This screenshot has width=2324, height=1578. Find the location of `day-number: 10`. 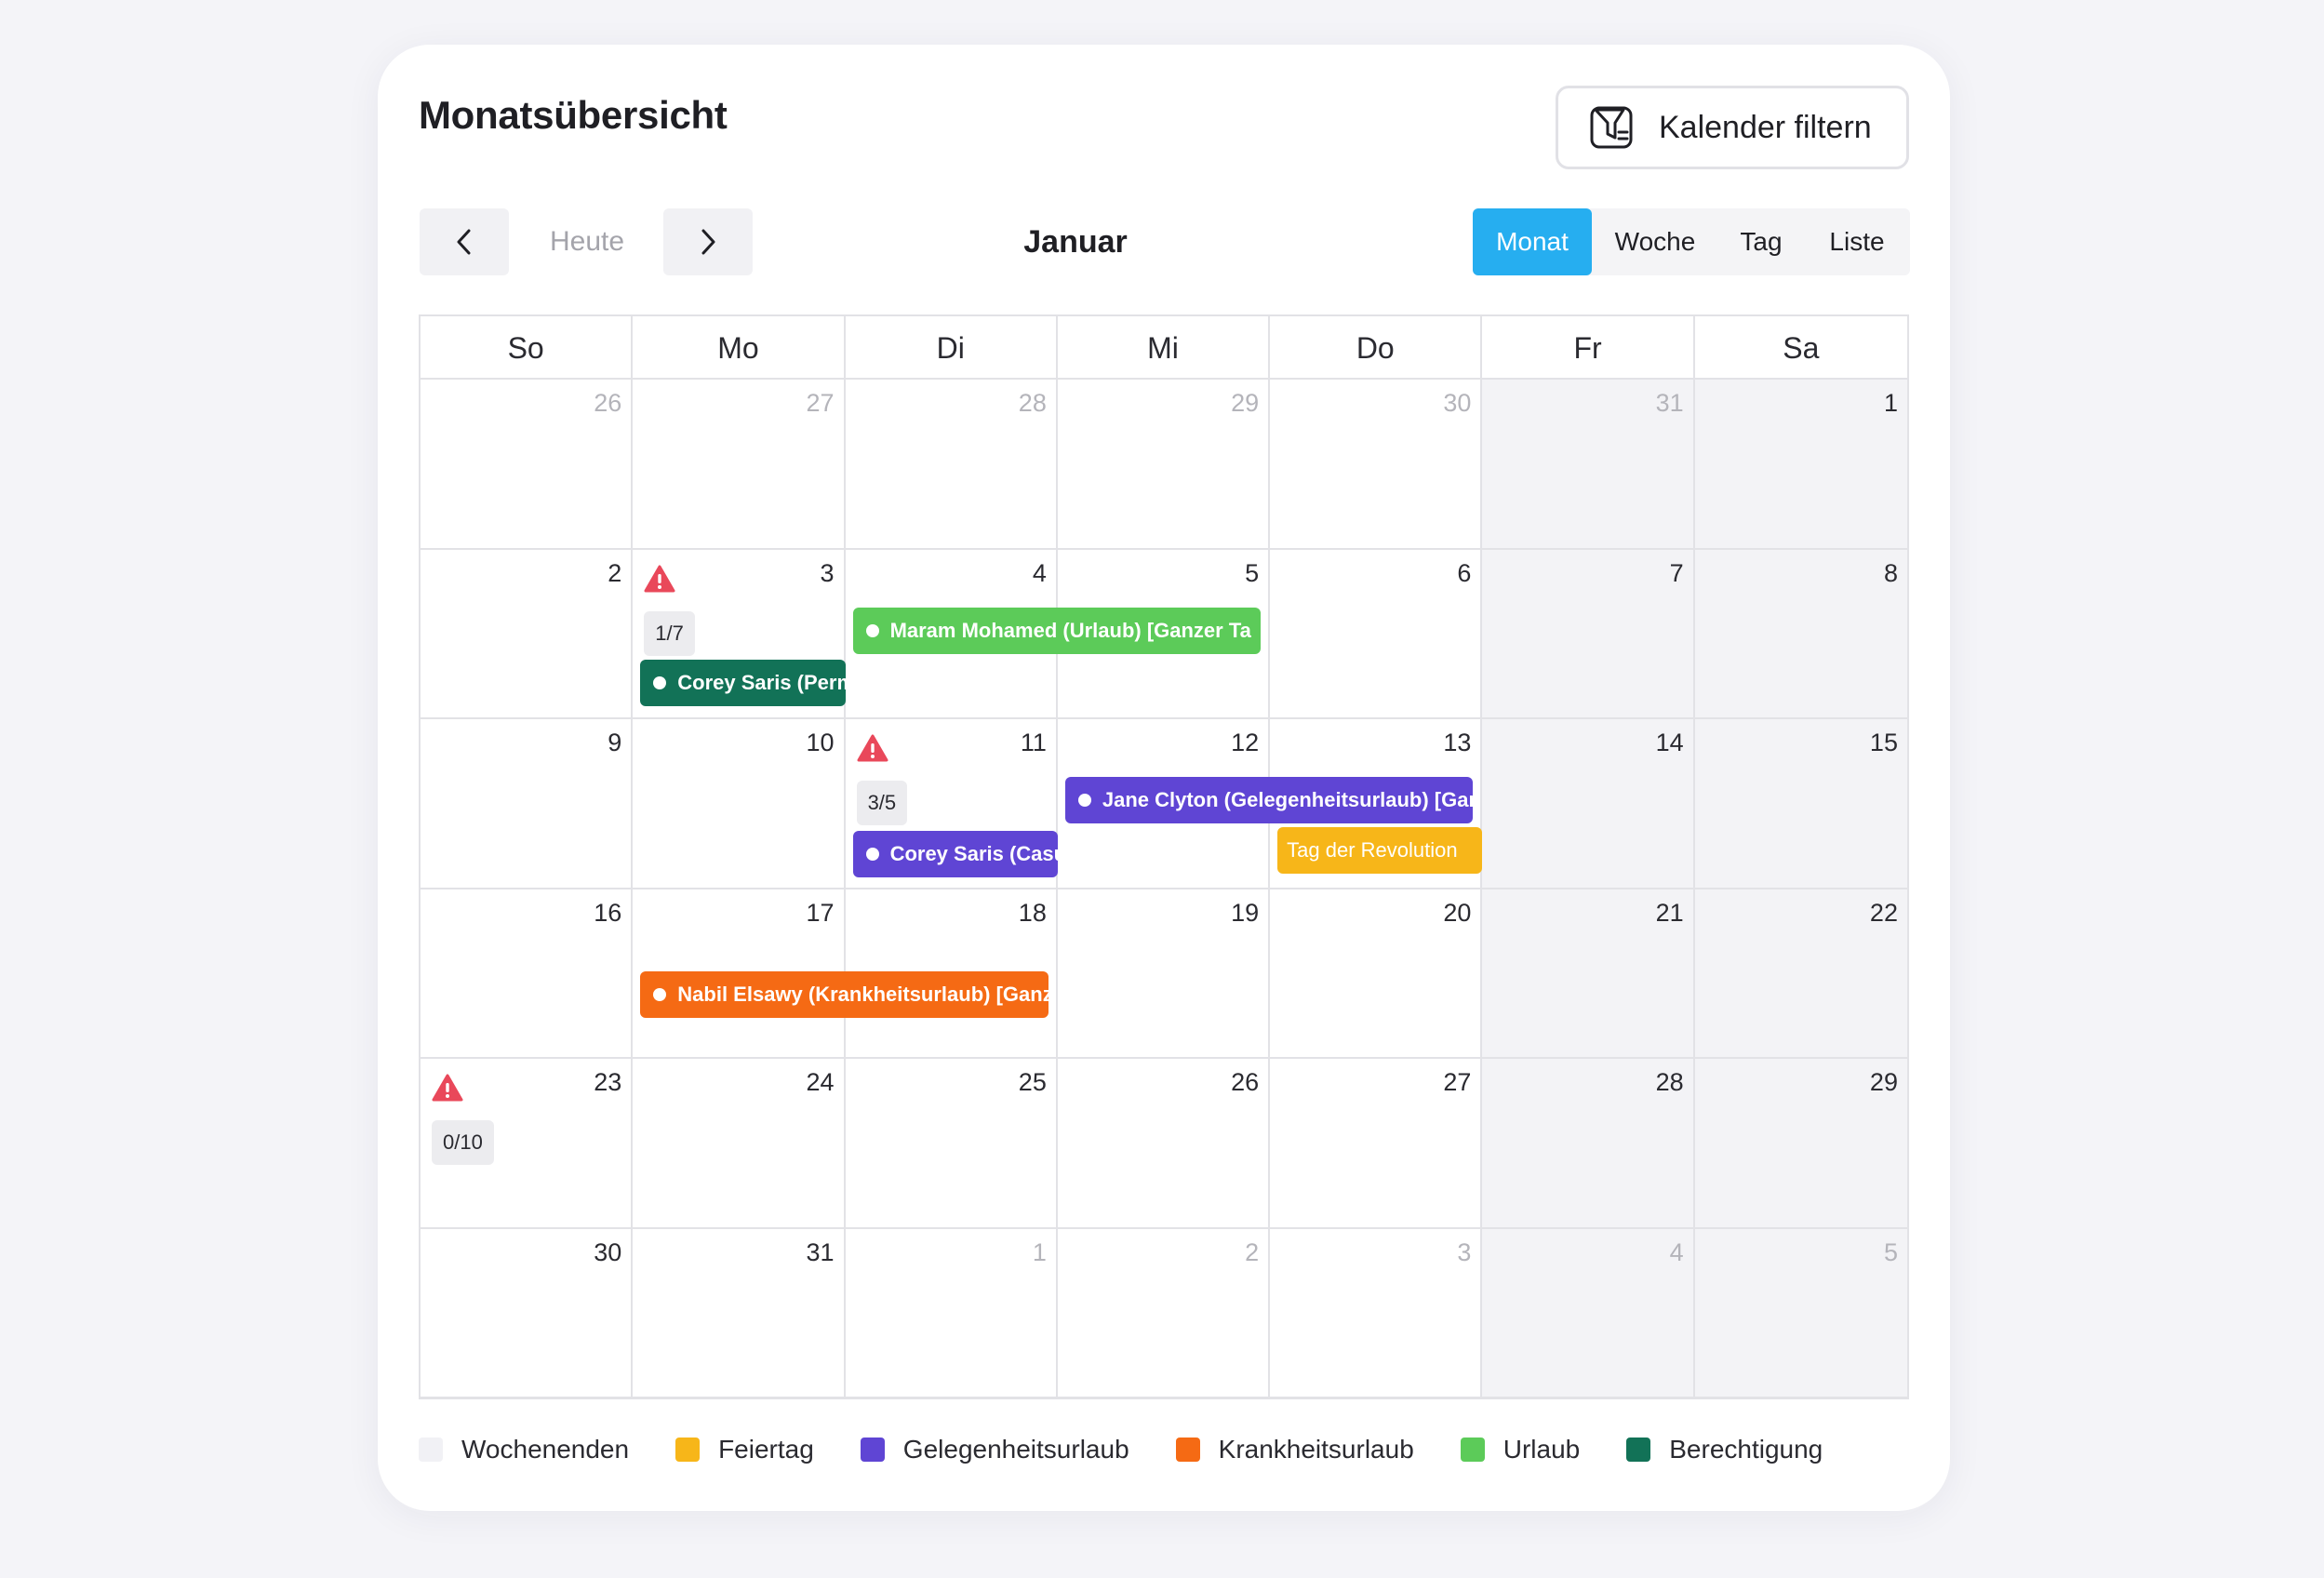

day-number: 10 is located at coordinates (820, 742).